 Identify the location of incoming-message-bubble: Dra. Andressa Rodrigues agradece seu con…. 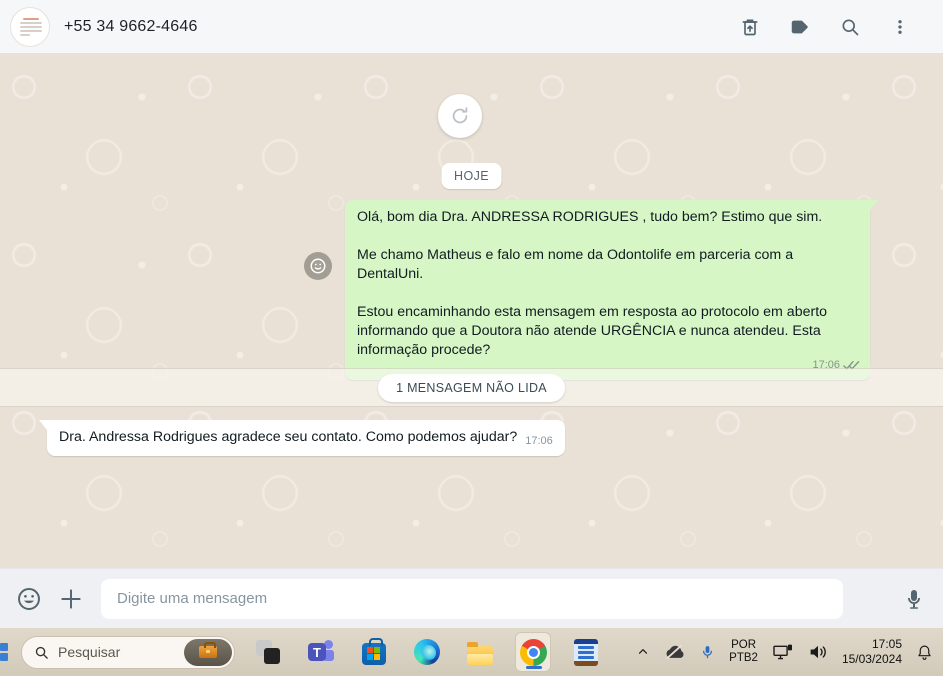
(302, 438).